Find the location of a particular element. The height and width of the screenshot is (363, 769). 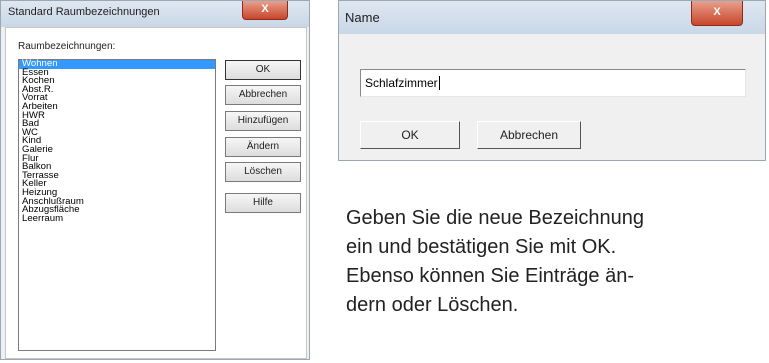

name-input-value: Schlafzimmer is located at coordinates (402, 83).